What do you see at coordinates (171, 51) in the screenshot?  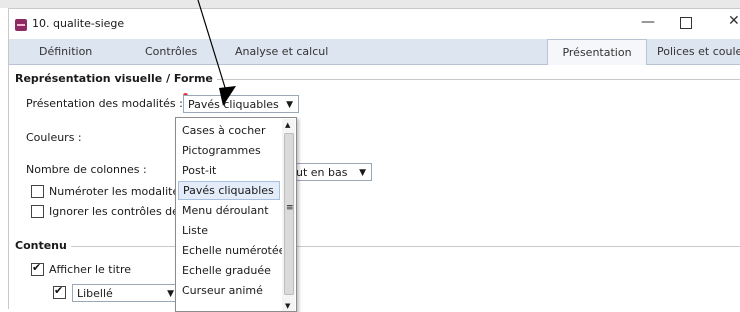 I see `tab-controles: Contrôles` at bounding box center [171, 51].